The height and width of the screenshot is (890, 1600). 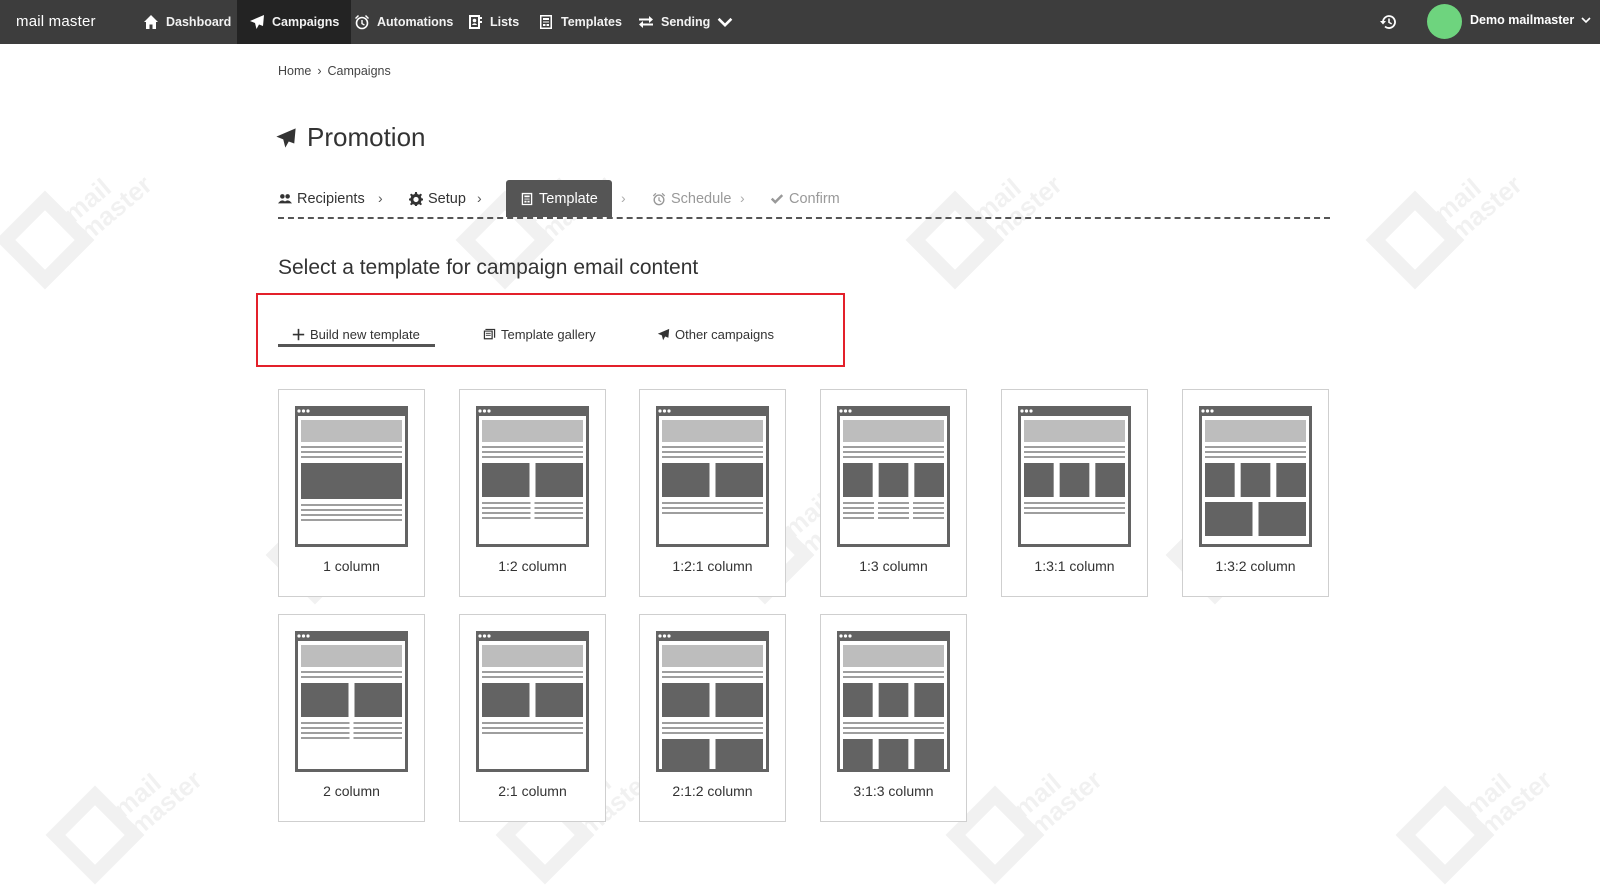 What do you see at coordinates (306, 22) in the screenshot?
I see `nav-campaigns-label: Campaigns` at bounding box center [306, 22].